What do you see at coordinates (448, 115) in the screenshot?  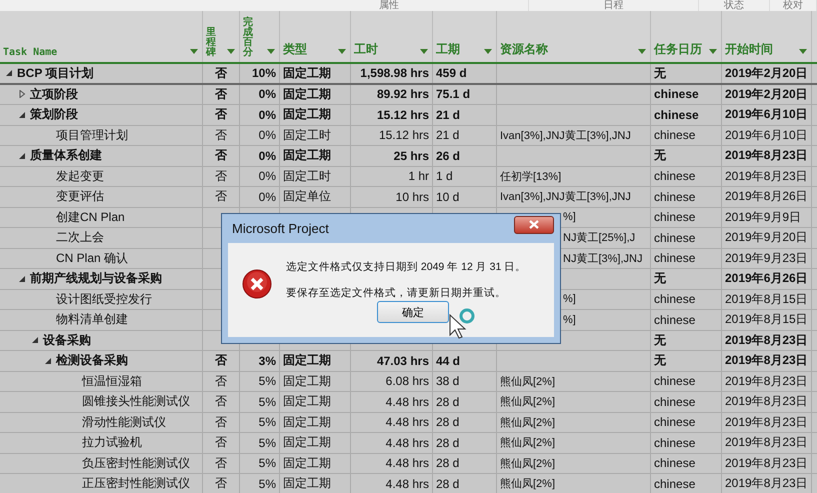 I see `duration-cell: 21 d` at bounding box center [448, 115].